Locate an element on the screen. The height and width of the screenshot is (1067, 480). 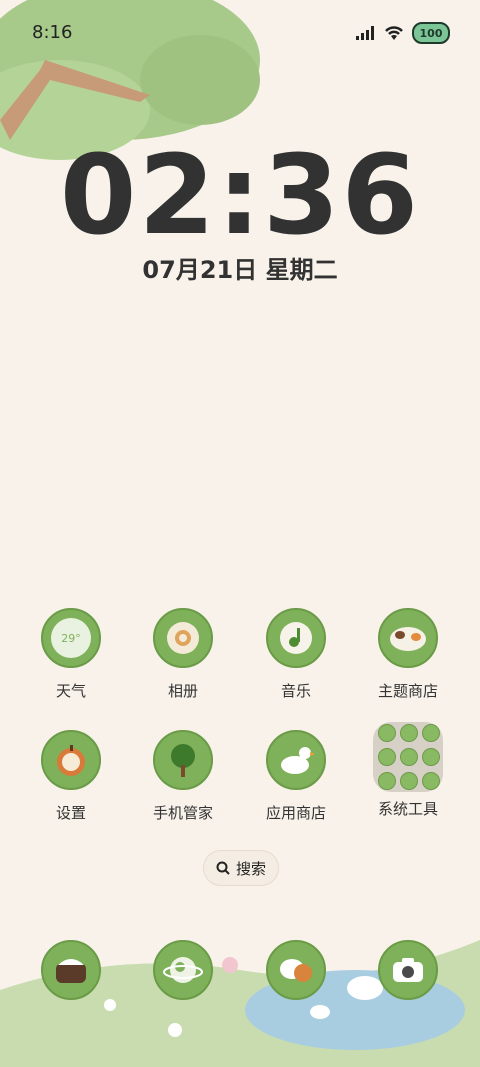
status-bar: 8:16 100 is located at coordinates (240, 32).